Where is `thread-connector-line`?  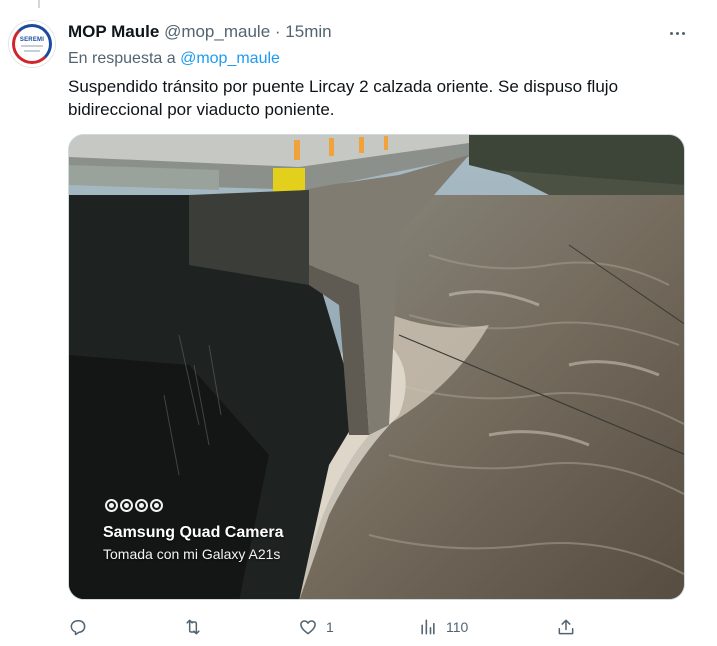
thread-connector-line is located at coordinates (39, 4).